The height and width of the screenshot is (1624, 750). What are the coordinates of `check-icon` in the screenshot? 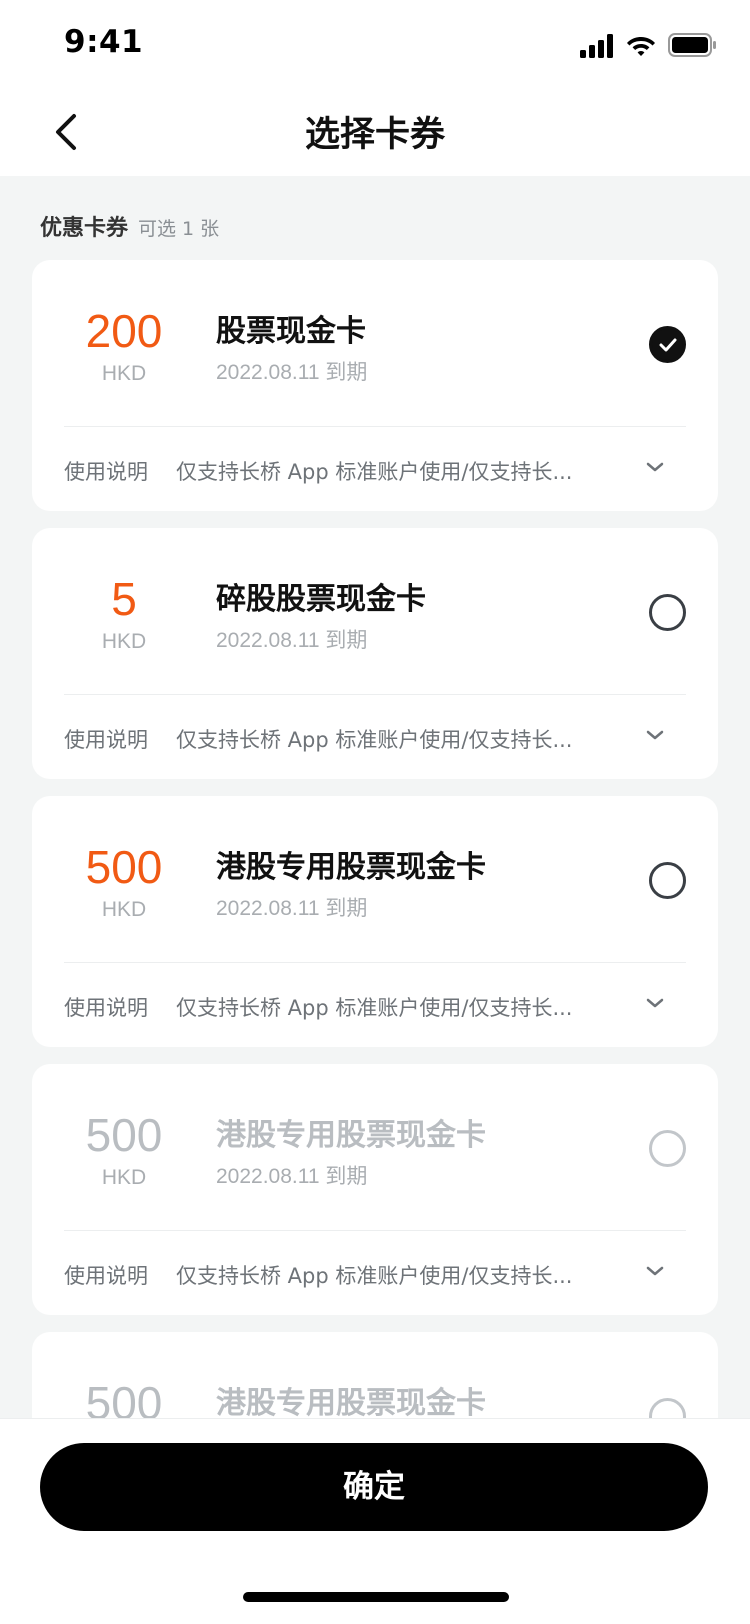 It's located at (668, 345).